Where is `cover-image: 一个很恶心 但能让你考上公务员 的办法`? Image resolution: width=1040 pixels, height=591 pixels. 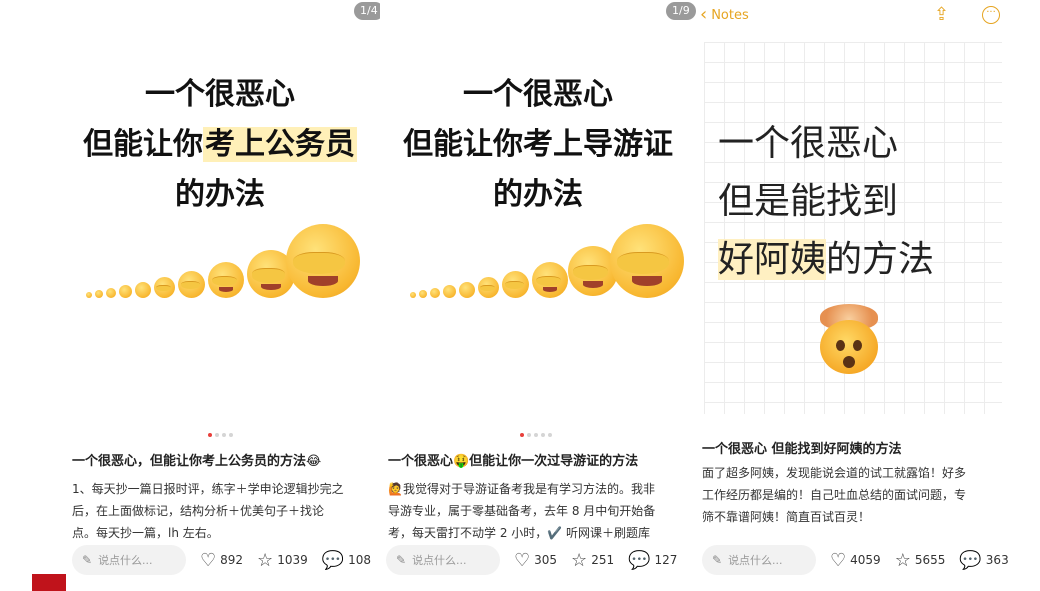 cover-image: 一个很恶心 但能让你考上公务员 的办法 is located at coordinates (220, 145).